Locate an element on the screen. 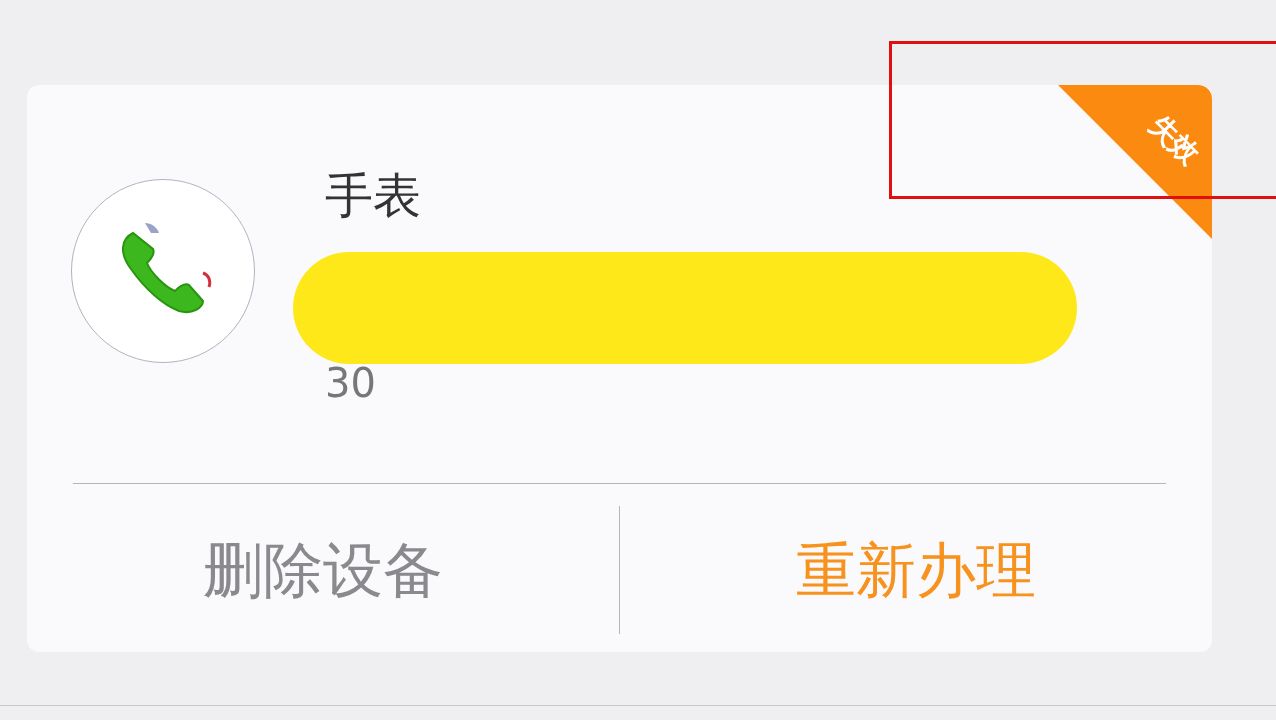 Image resolution: width=1276 pixels, height=720 pixels. device-detail: 30 is located at coordinates (351, 383).